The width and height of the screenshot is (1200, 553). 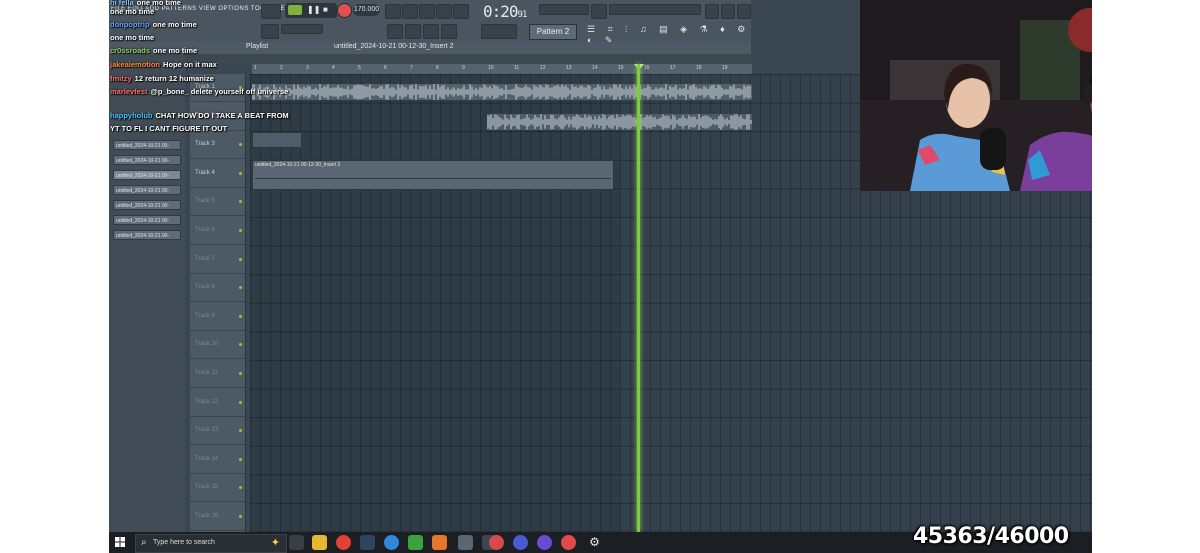 I want to click on track-header: Track 16, so click(x=217, y=517).